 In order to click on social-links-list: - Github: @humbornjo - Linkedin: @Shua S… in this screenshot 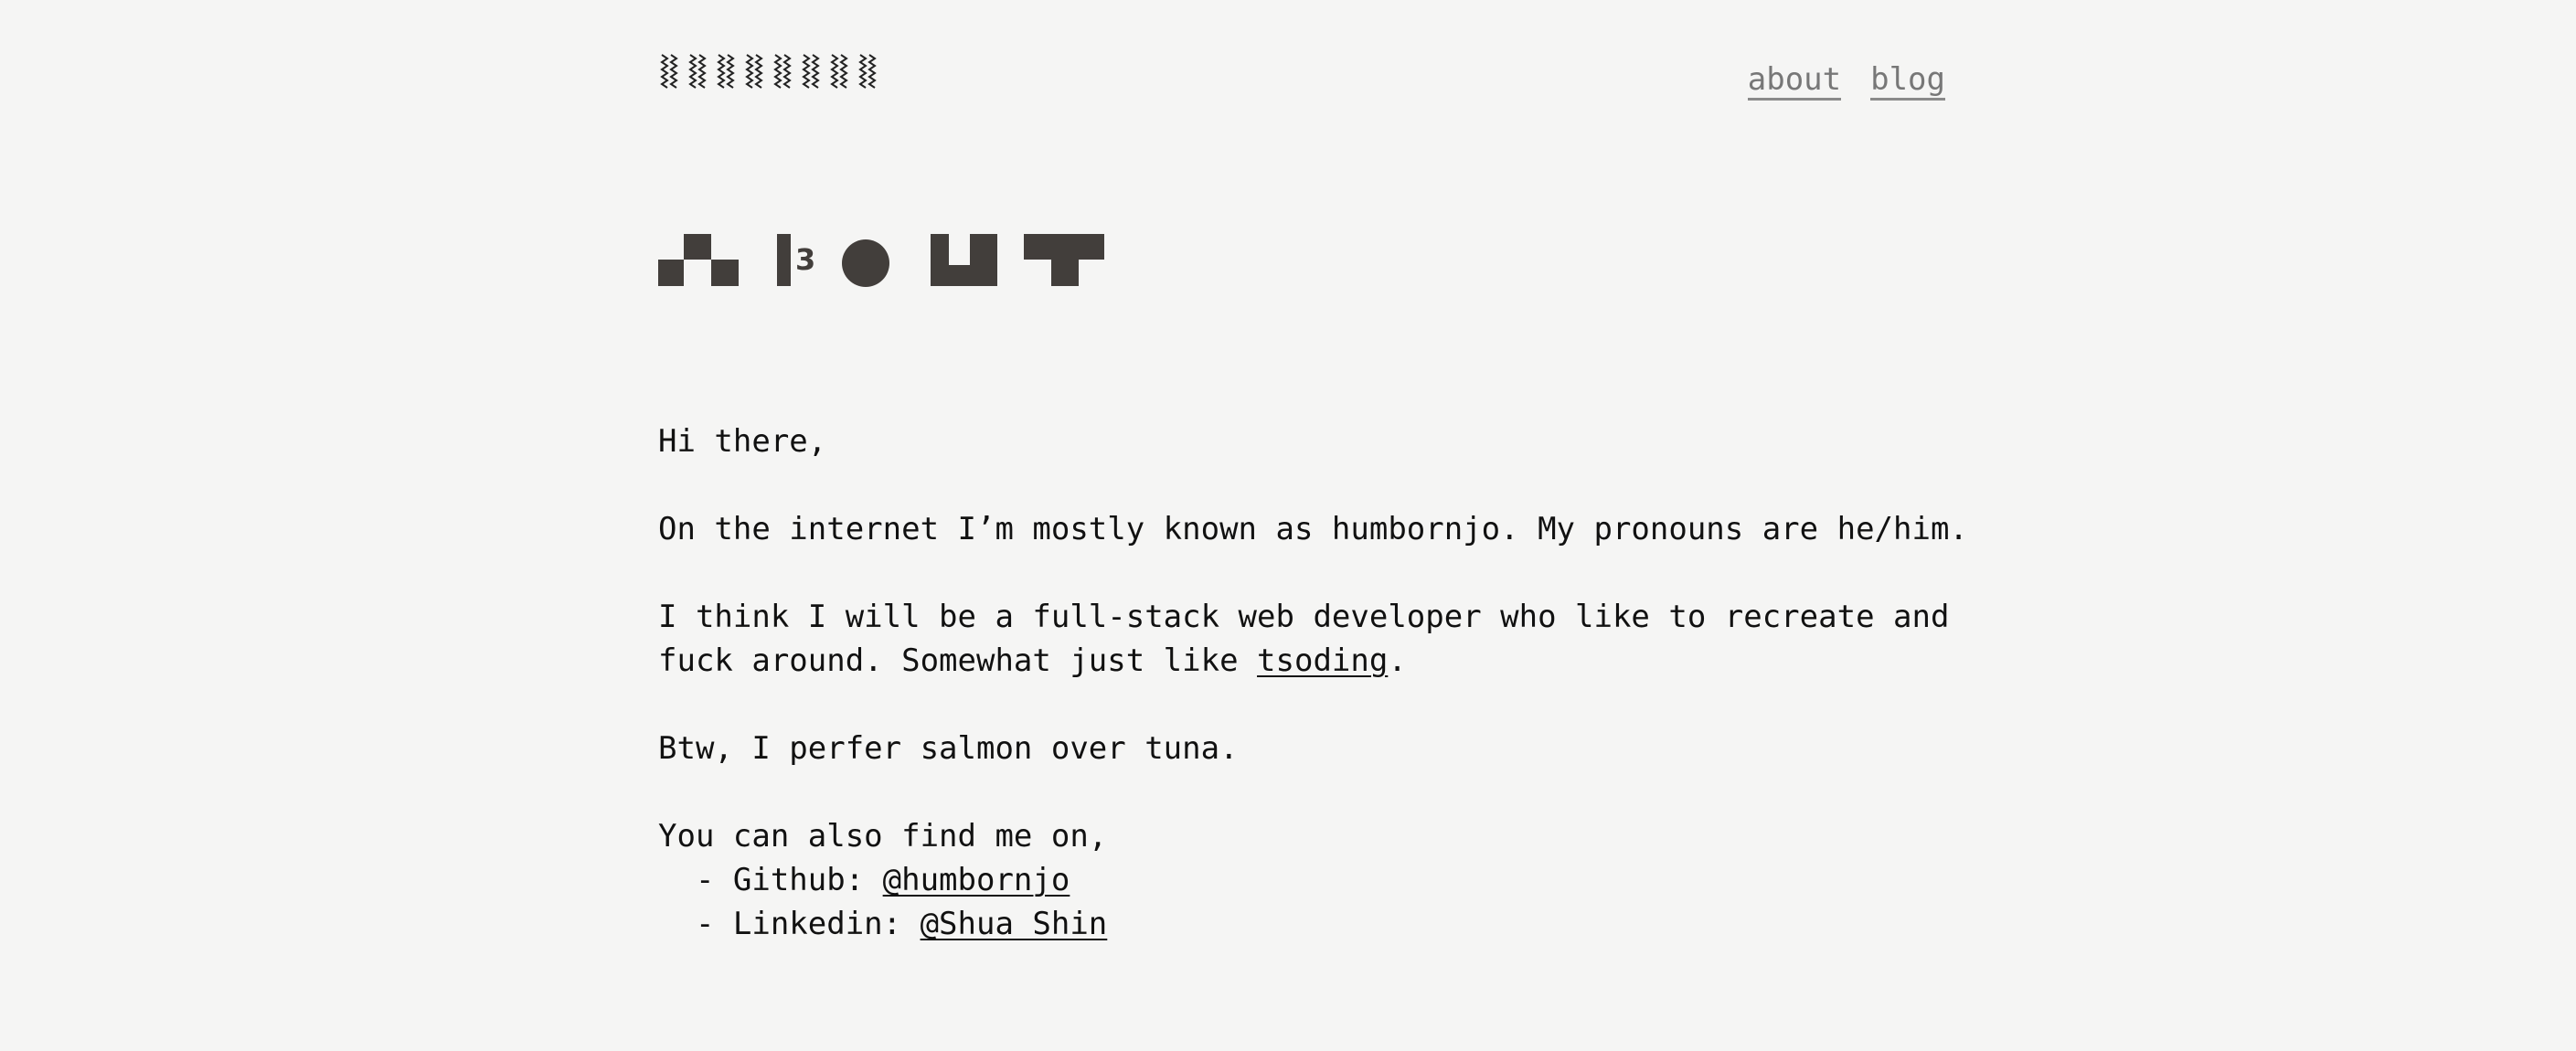, I will do `click(1321, 902)`.